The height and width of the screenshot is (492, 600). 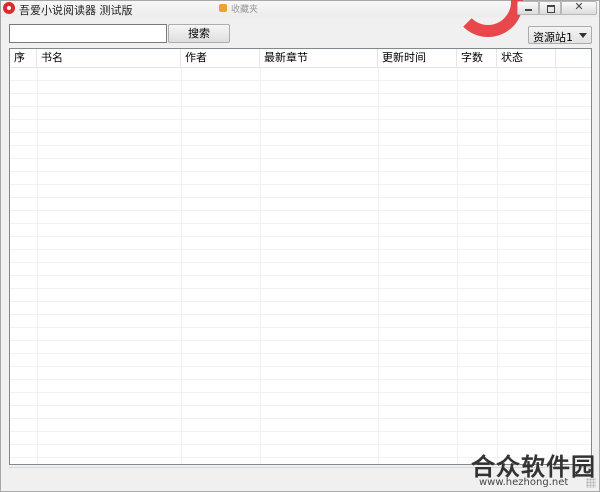 I want to click on column-header-title: 书名, so click(x=109, y=58).